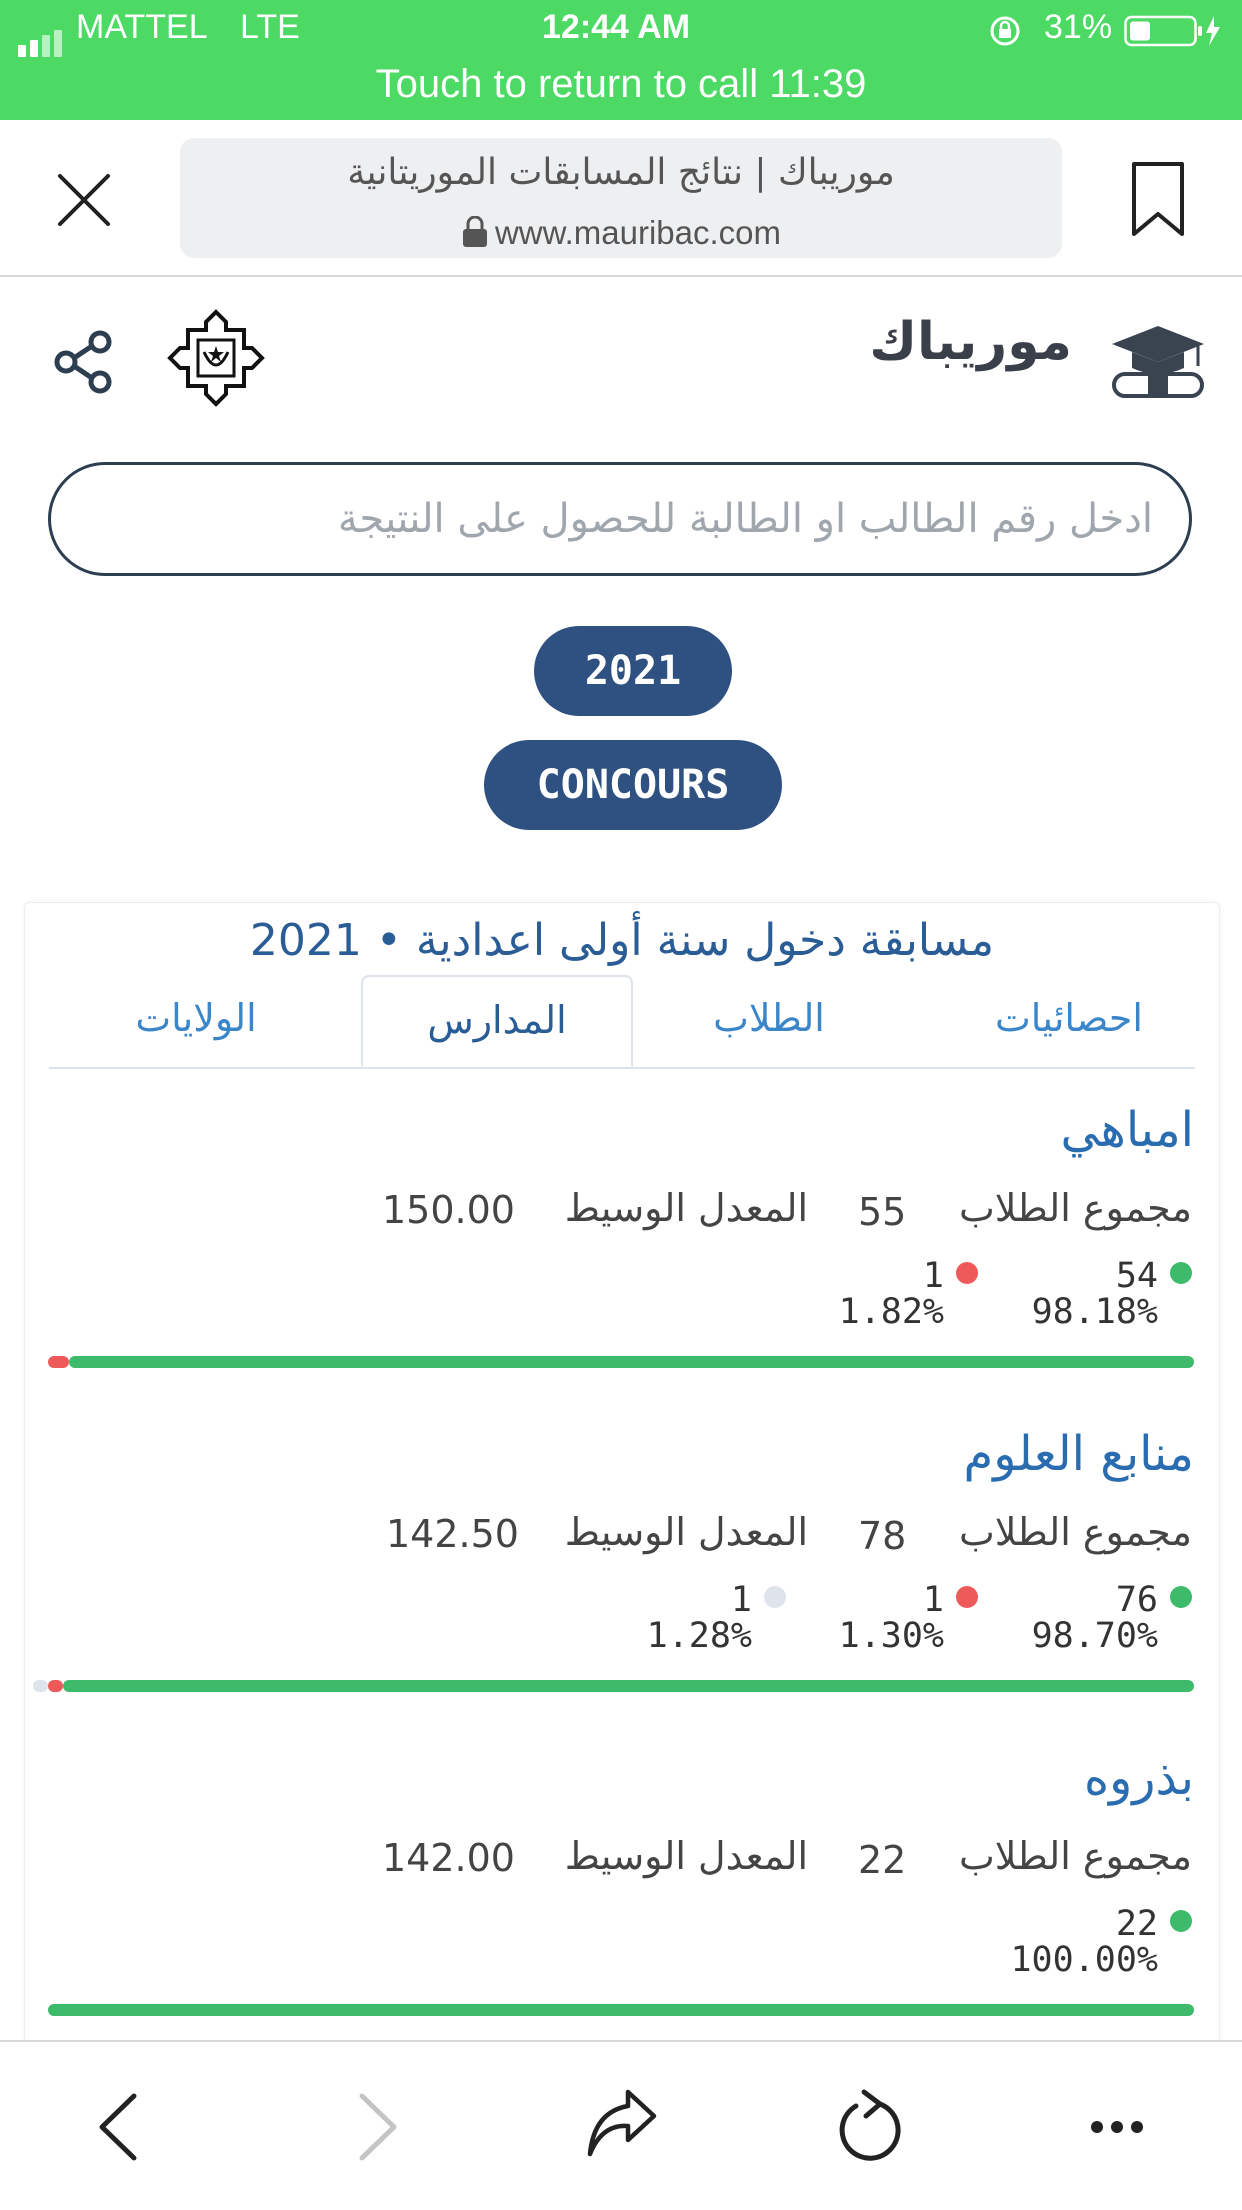  What do you see at coordinates (970, 342) in the screenshot?
I see `brand-name: موريباك` at bounding box center [970, 342].